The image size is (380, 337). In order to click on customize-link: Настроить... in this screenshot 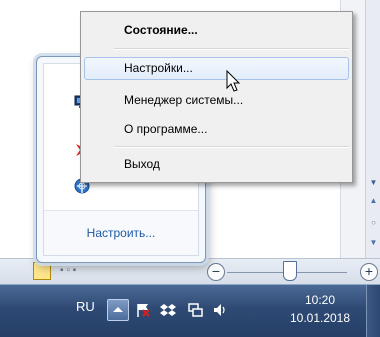, I will do `click(121, 232)`.